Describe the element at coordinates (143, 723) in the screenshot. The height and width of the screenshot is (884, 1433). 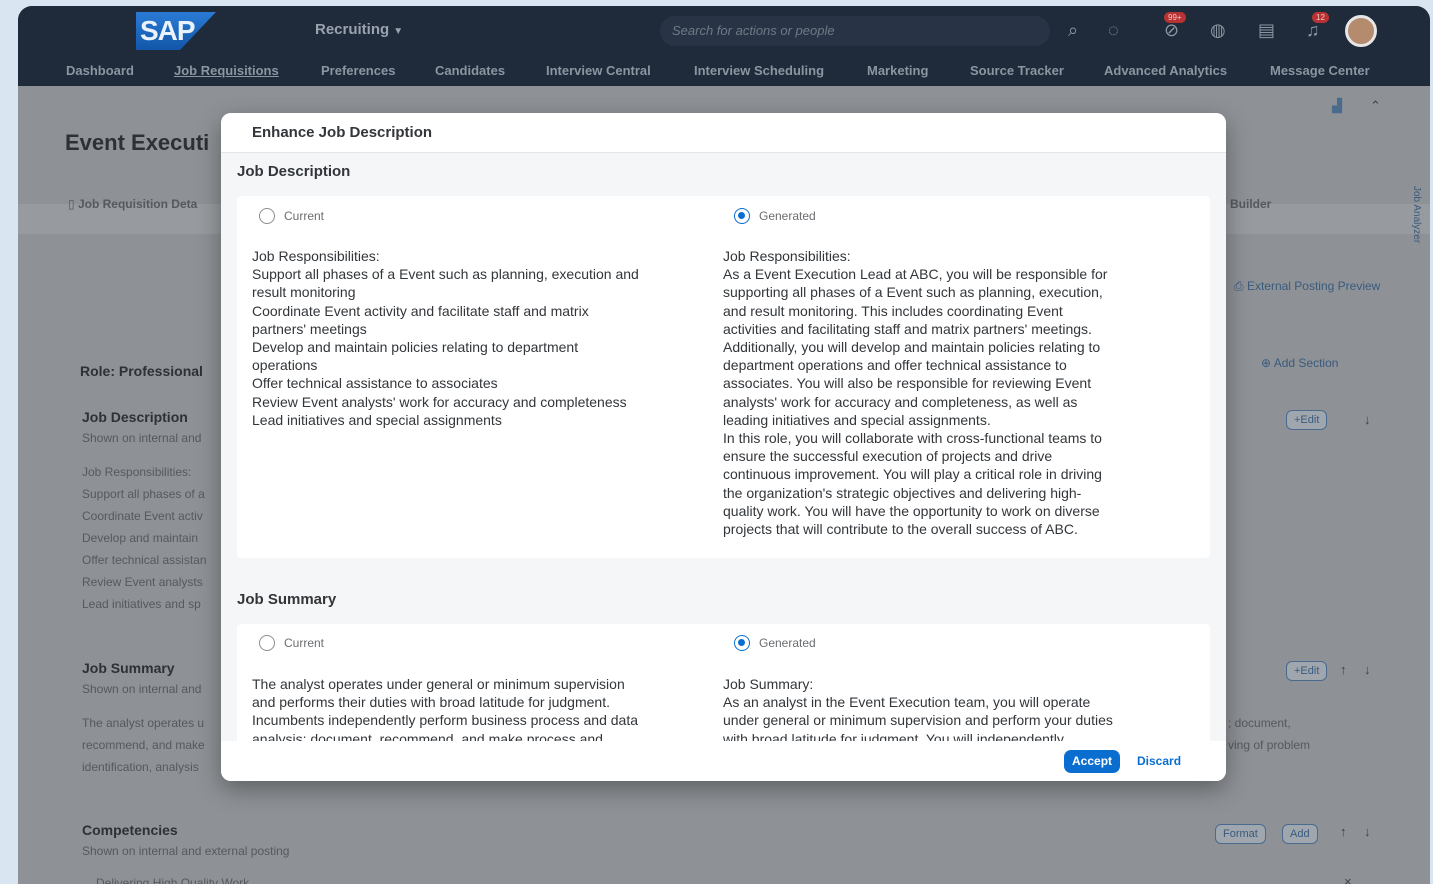
I see `bg-js-line: The analyst operates u` at that location.